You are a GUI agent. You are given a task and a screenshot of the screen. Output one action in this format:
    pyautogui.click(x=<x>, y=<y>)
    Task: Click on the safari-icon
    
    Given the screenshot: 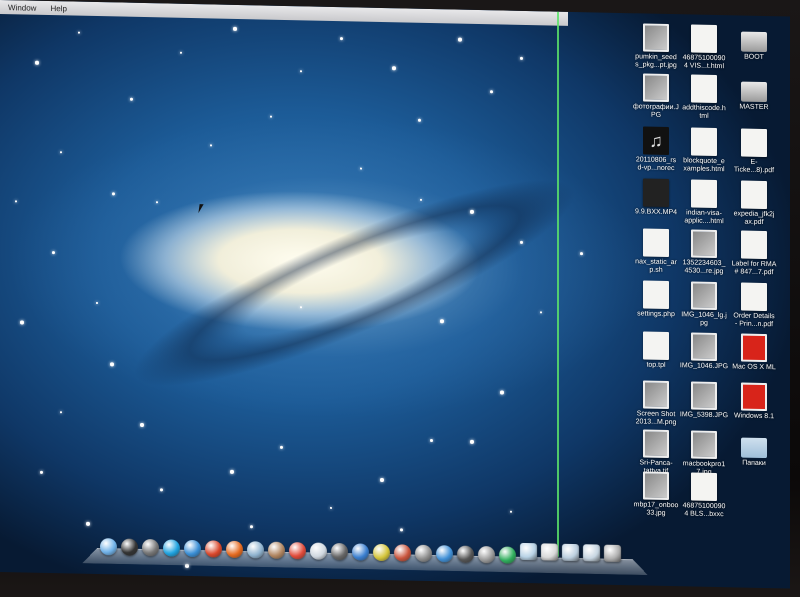 What is the action you would take?
    pyautogui.click(x=192, y=548)
    